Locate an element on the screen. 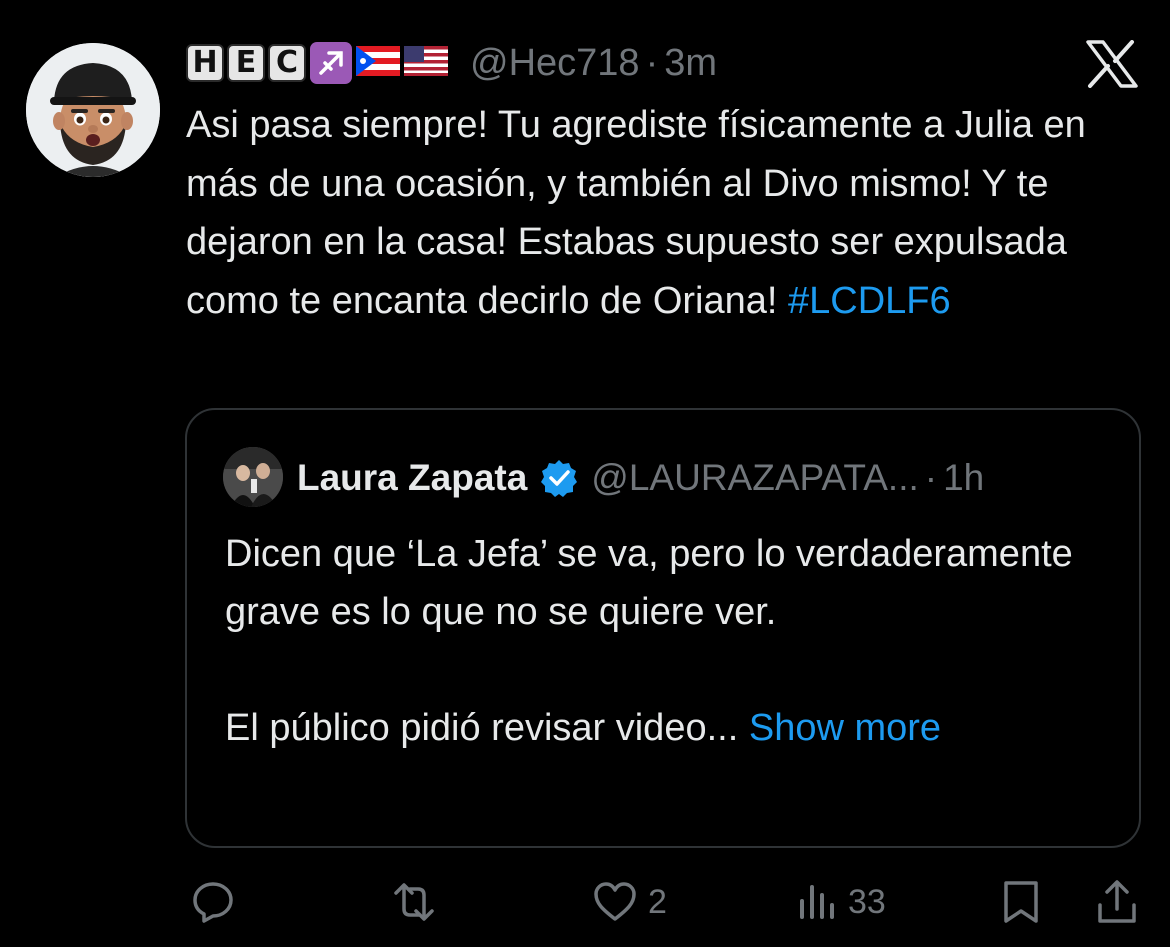 Image resolution: width=1170 pixels, height=947 pixels. bookmark-button is located at coordinates (1026, 902).